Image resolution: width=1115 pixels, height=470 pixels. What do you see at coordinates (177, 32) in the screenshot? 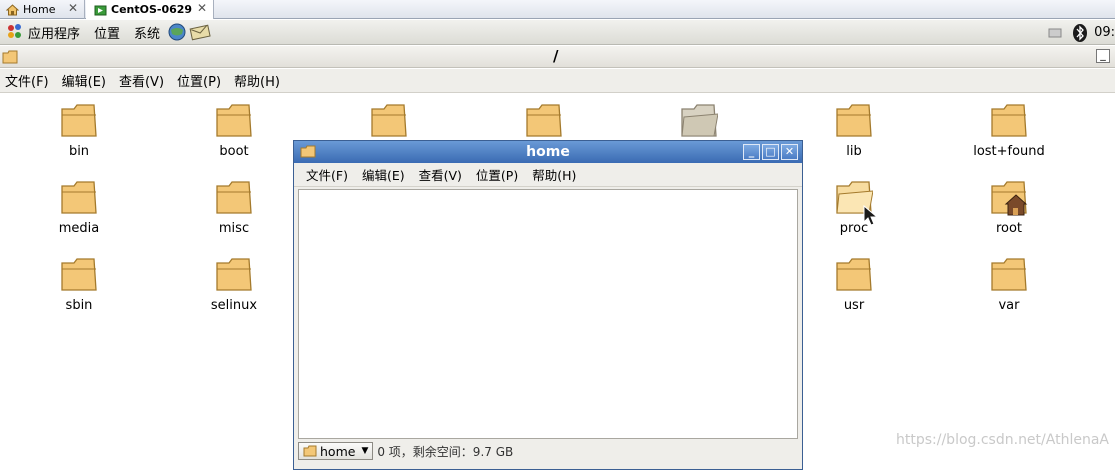
I see `web-browser-icon` at bounding box center [177, 32].